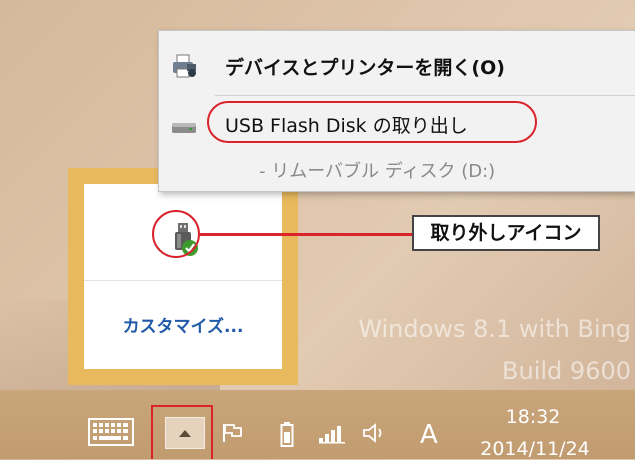 The image size is (635, 460). What do you see at coordinates (377, 171) in the screenshot?
I see `menu-label-removable-disk: - リムーバブル ディスク (D:)` at bounding box center [377, 171].